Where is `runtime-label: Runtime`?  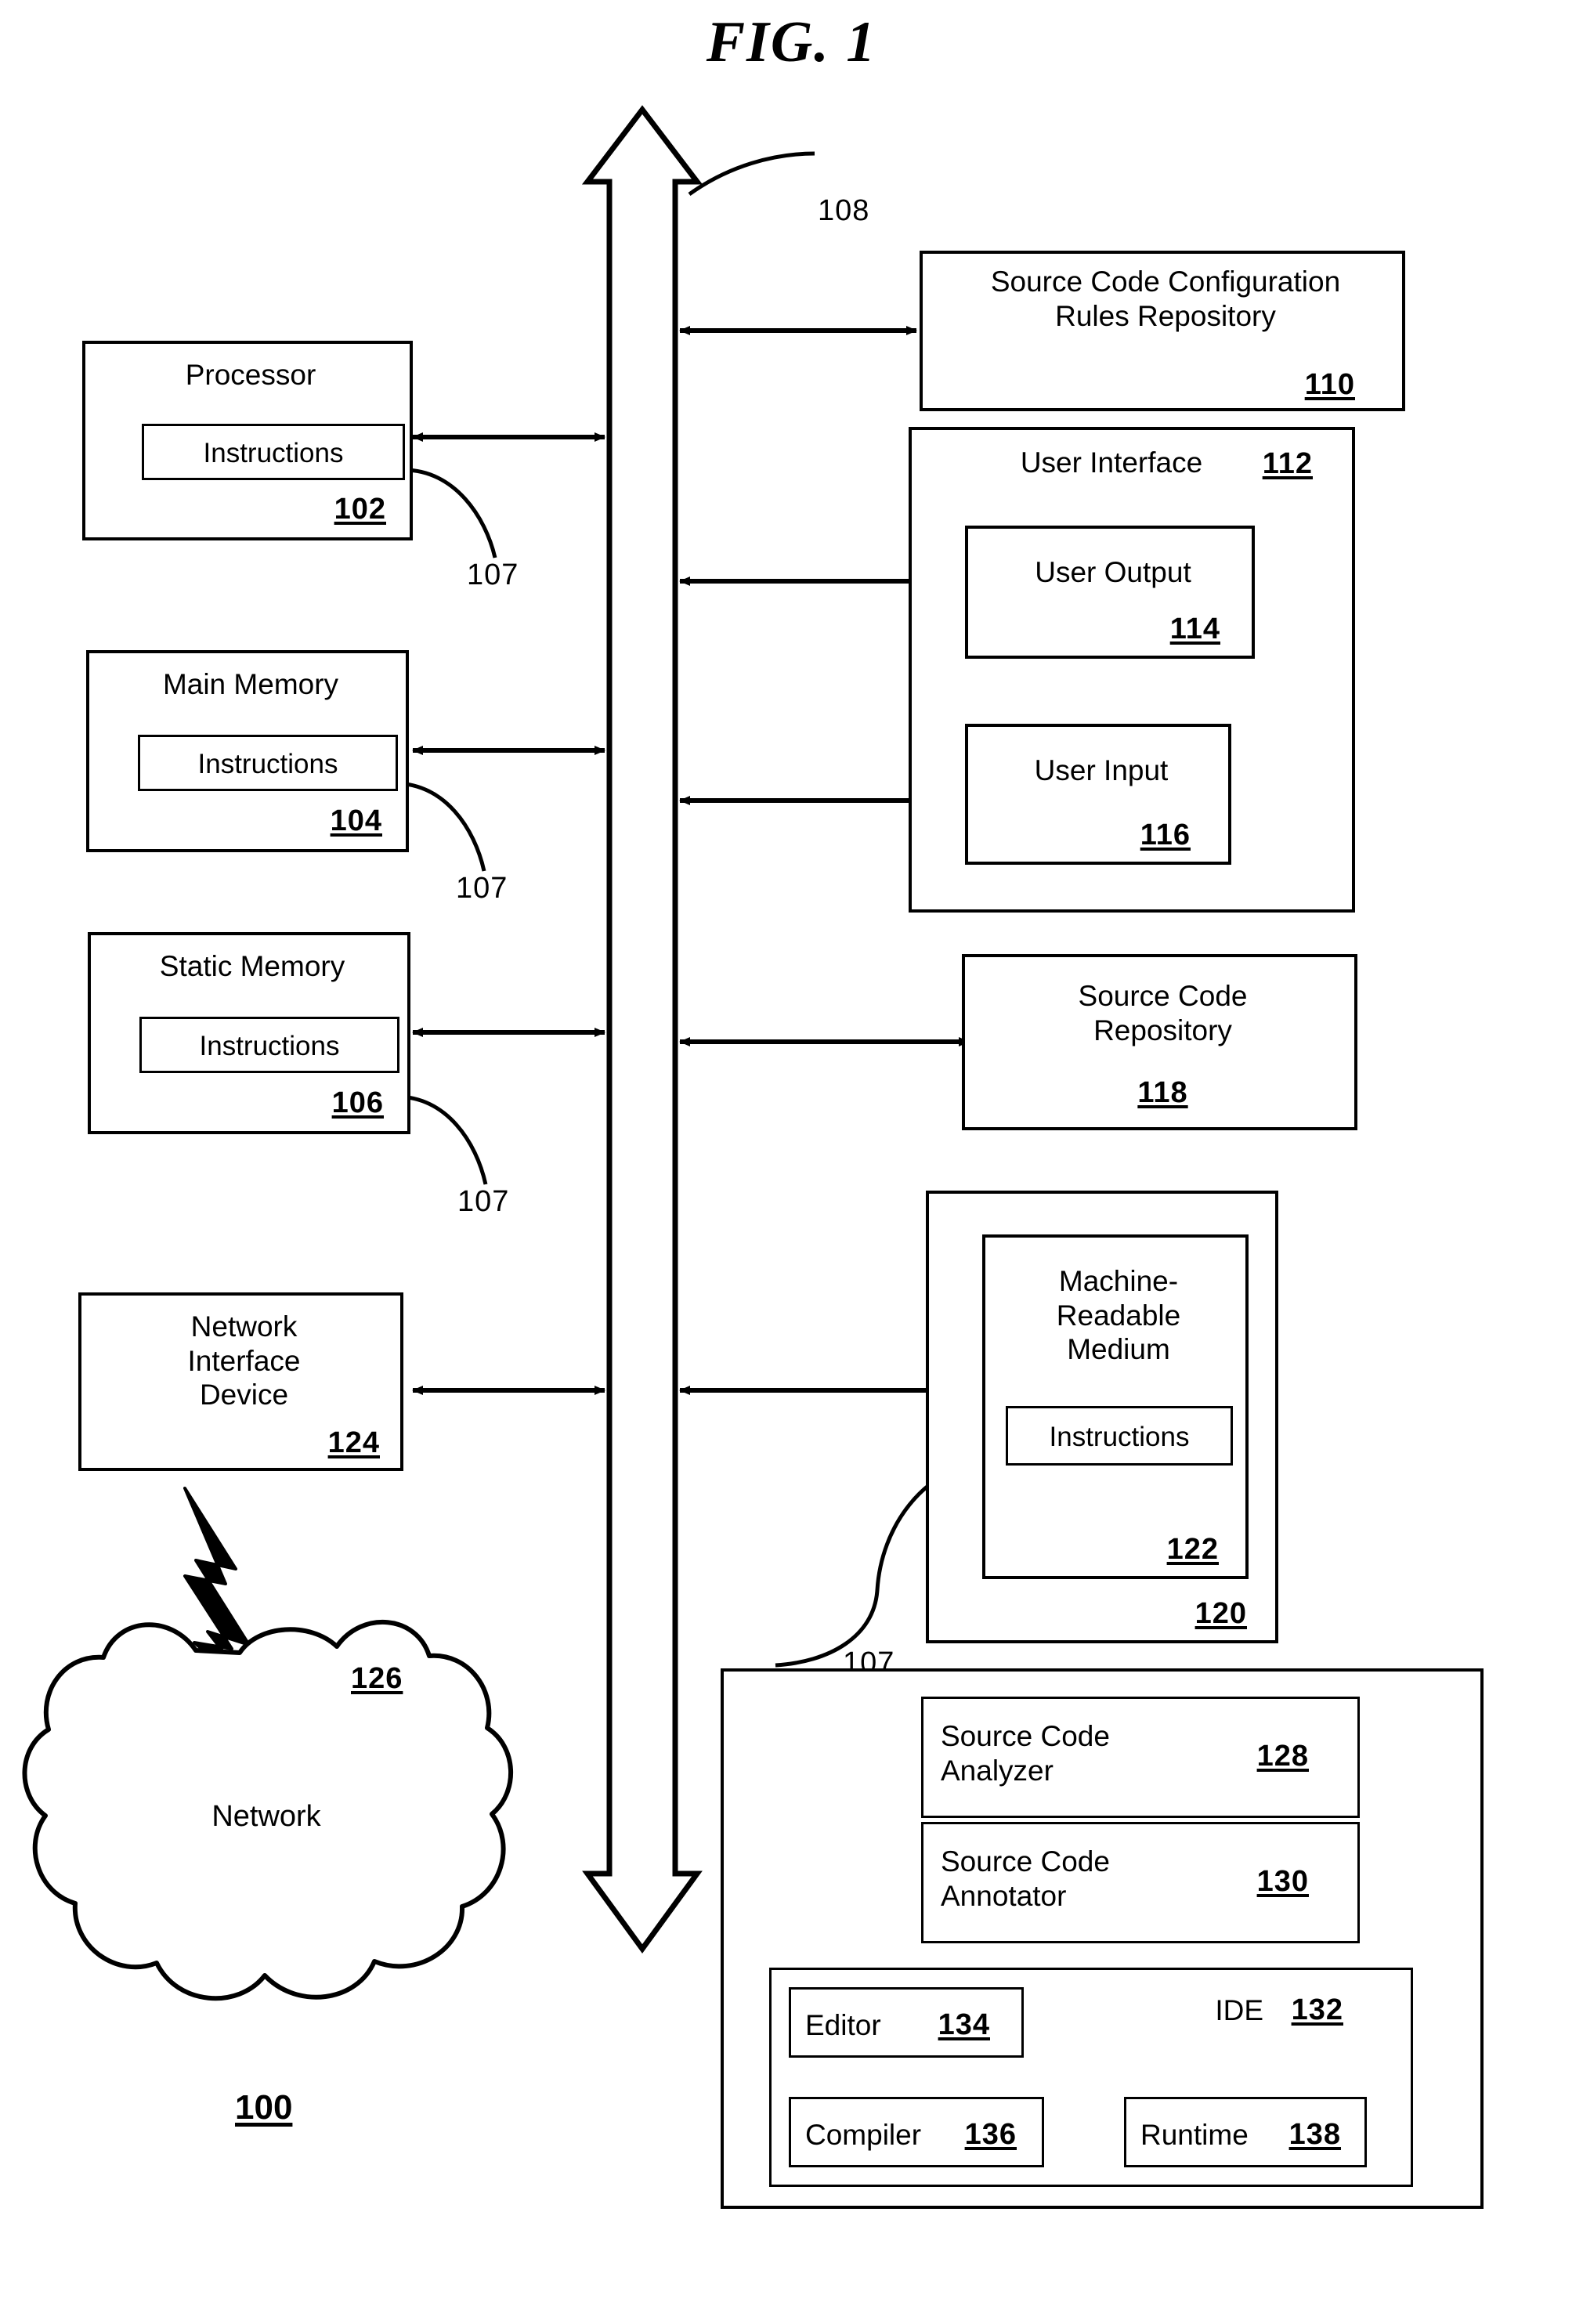 runtime-label: Runtime is located at coordinates (1194, 2135).